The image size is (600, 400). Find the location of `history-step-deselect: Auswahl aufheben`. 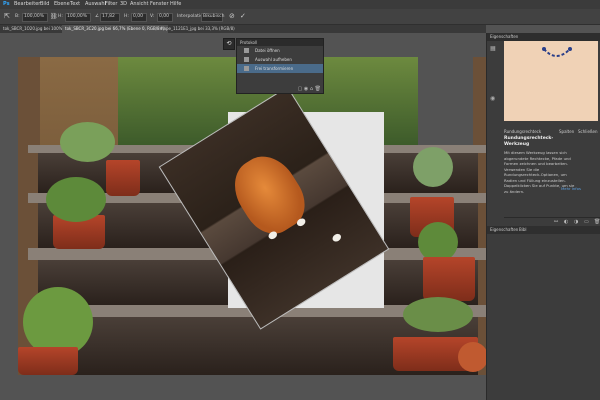

history-step-deselect: Auswahl aufheben is located at coordinates (280, 59).